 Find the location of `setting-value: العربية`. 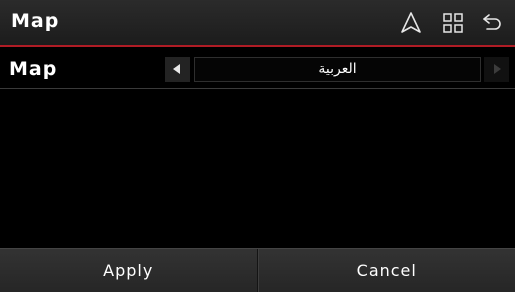

setting-value: العربية is located at coordinates (337, 69).